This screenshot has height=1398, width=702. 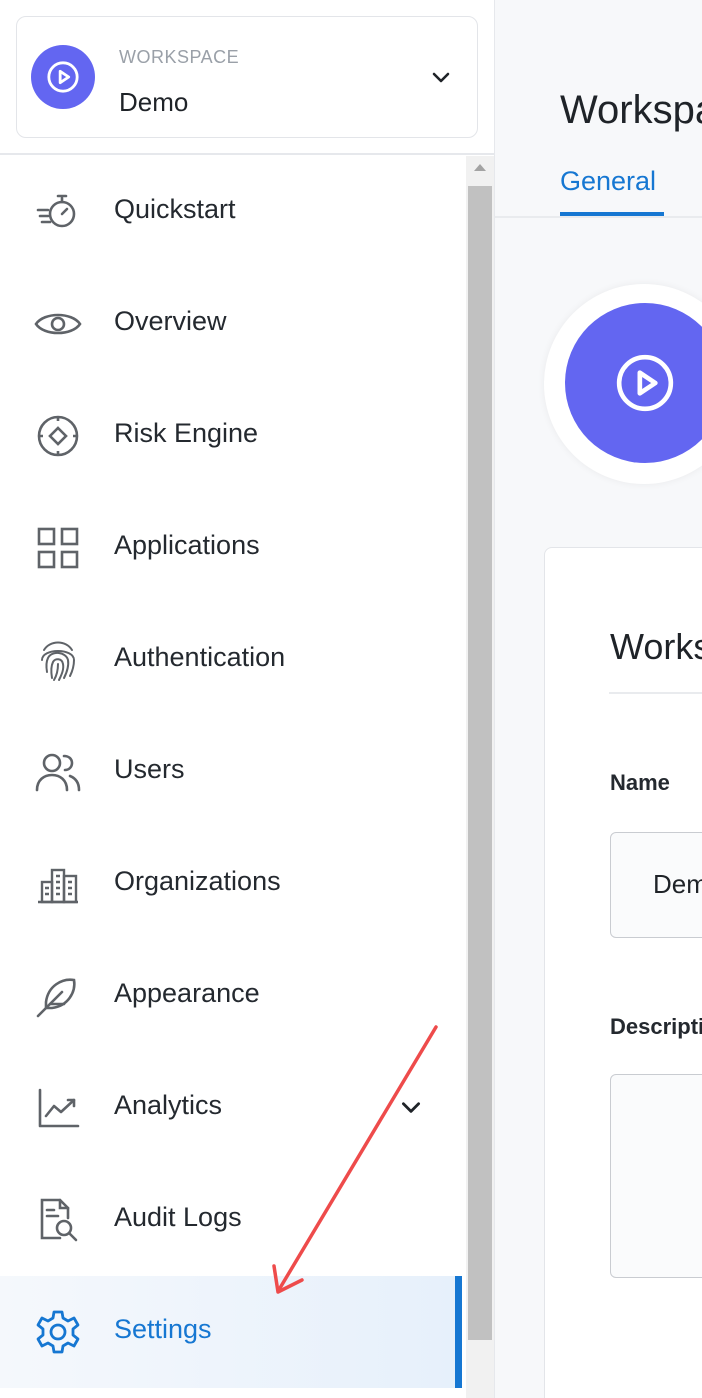 I want to click on sidebar-item-quickstart: Quickstart, so click(x=231, y=212).